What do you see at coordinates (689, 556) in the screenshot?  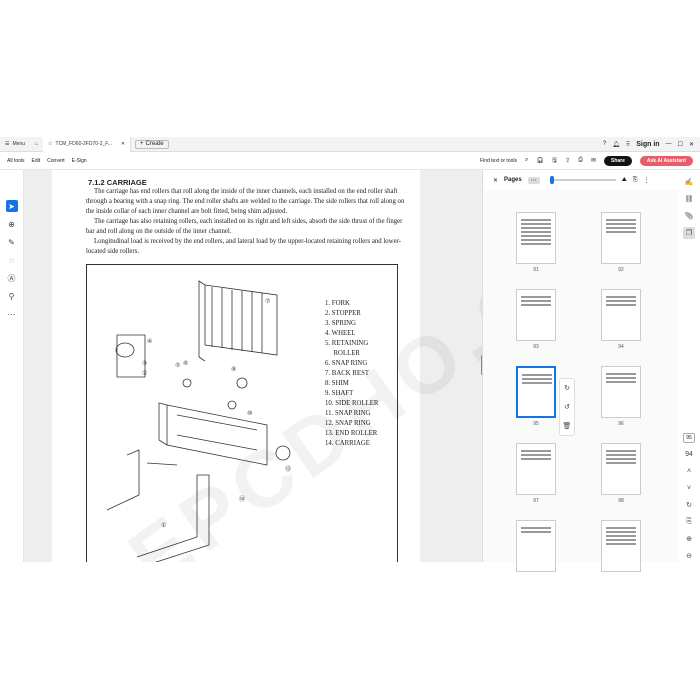 I see `zoom-out-icon: ⊖` at bounding box center [689, 556].